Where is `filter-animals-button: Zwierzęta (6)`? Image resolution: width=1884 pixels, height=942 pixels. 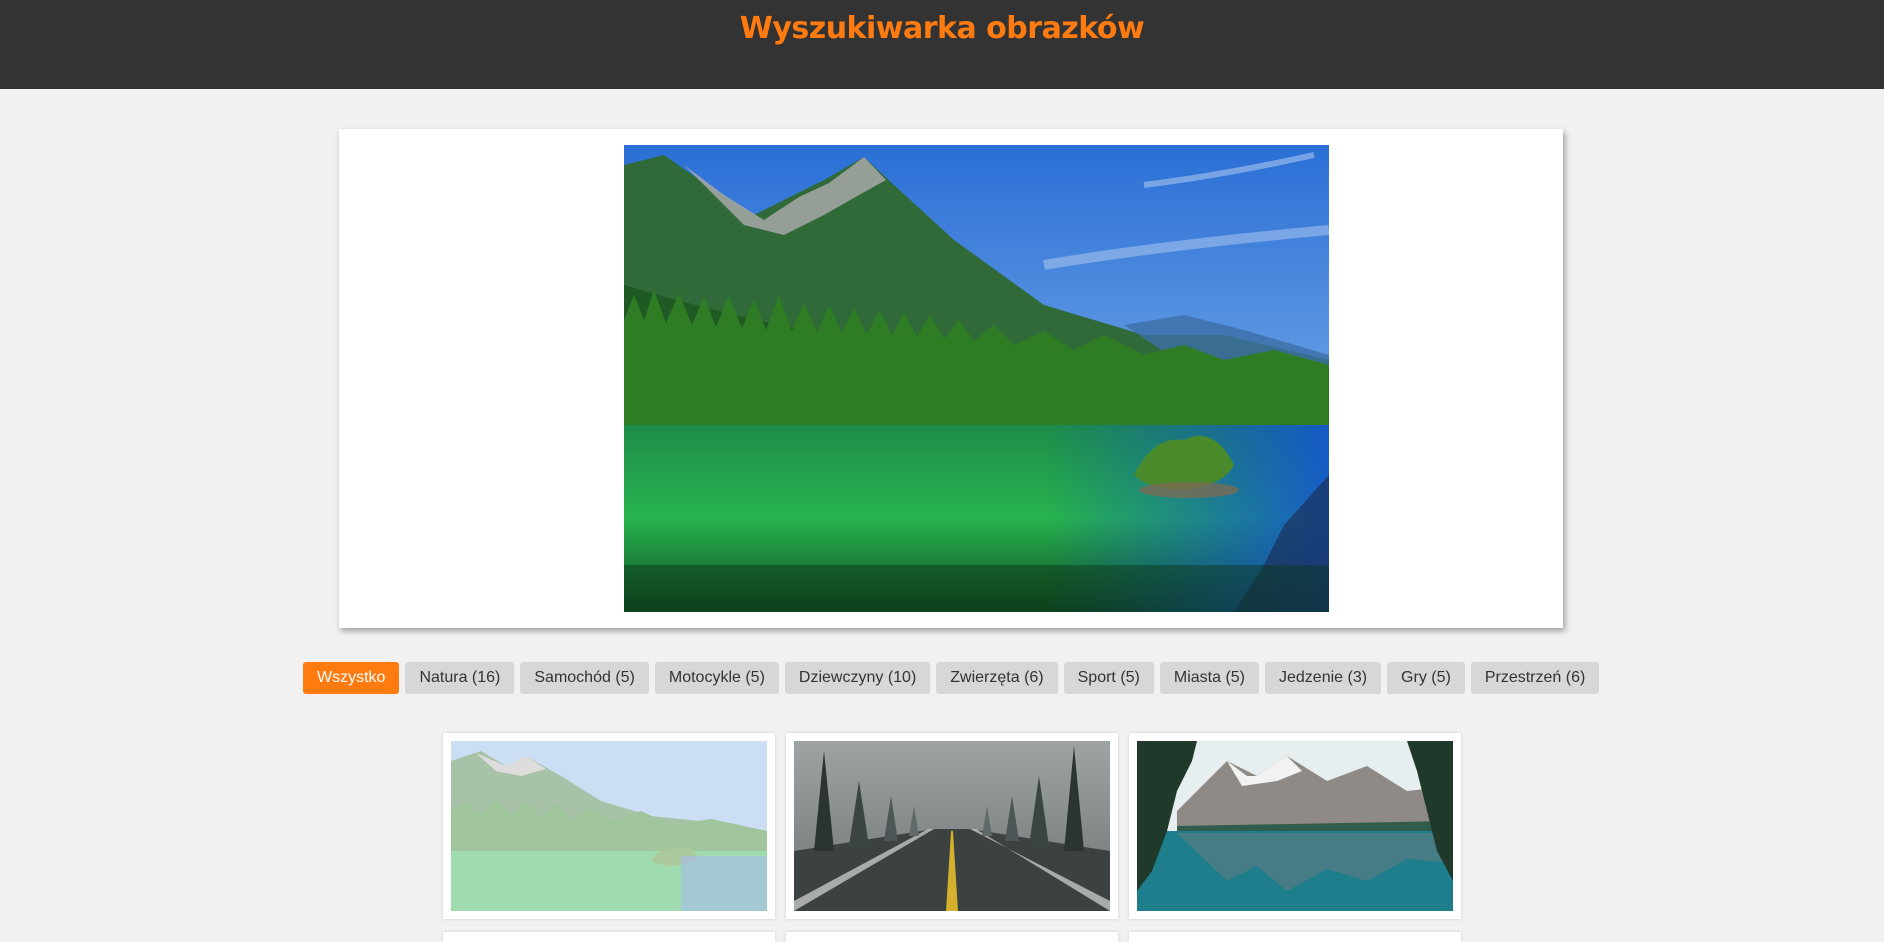 filter-animals-button: Zwierzęta (6) is located at coordinates (997, 678).